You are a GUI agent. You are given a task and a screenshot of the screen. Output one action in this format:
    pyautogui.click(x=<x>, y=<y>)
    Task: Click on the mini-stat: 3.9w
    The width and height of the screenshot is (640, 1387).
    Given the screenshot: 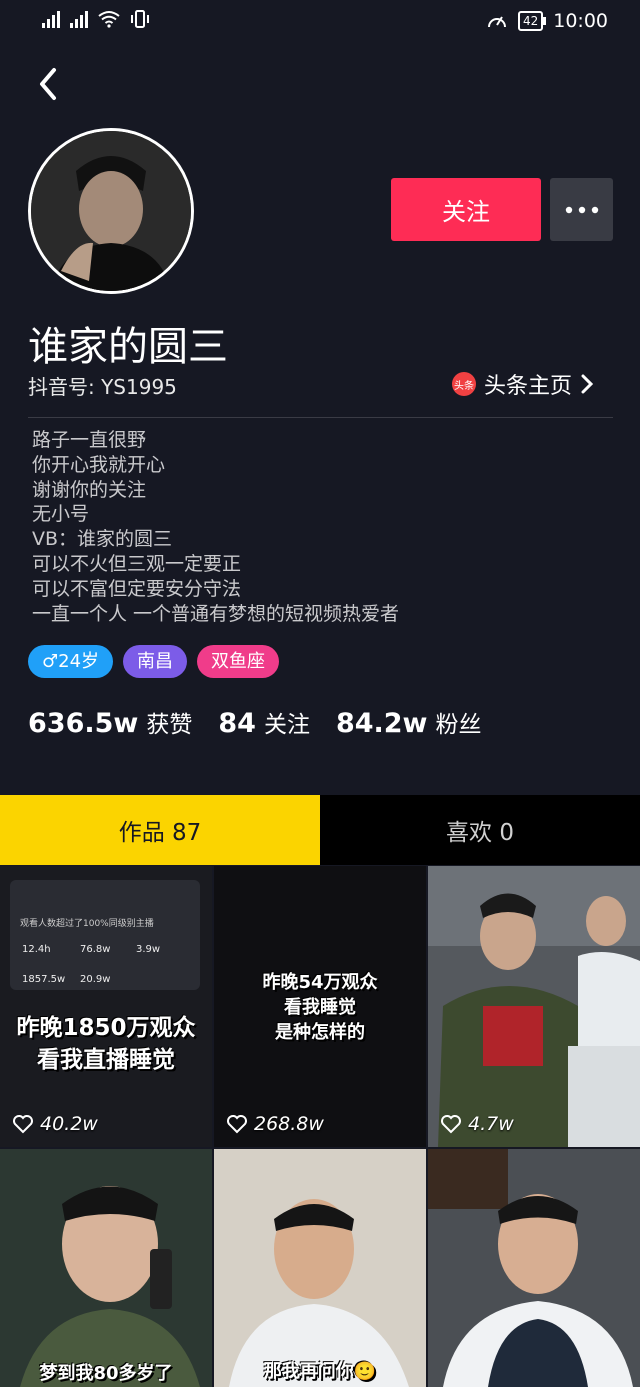 What is the action you would take?
    pyautogui.click(x=148, y=949)
    